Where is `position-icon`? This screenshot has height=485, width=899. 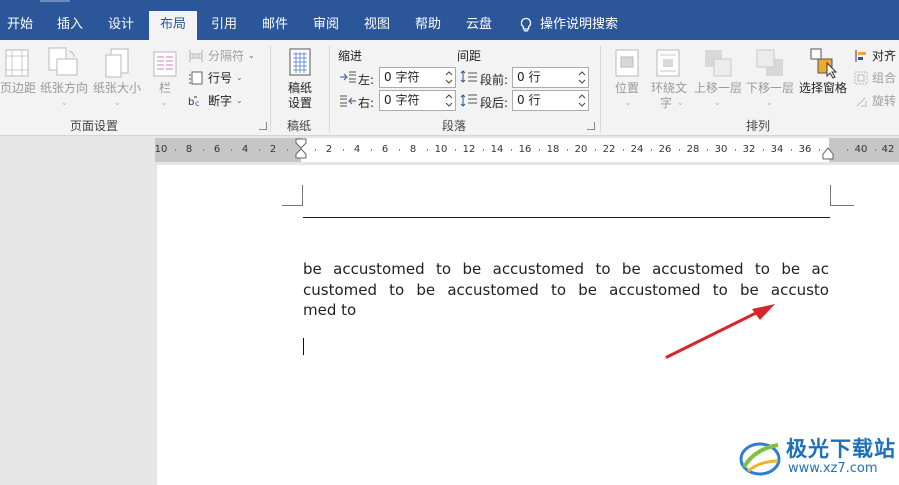 position-icon is located at coordinates (627, 63).